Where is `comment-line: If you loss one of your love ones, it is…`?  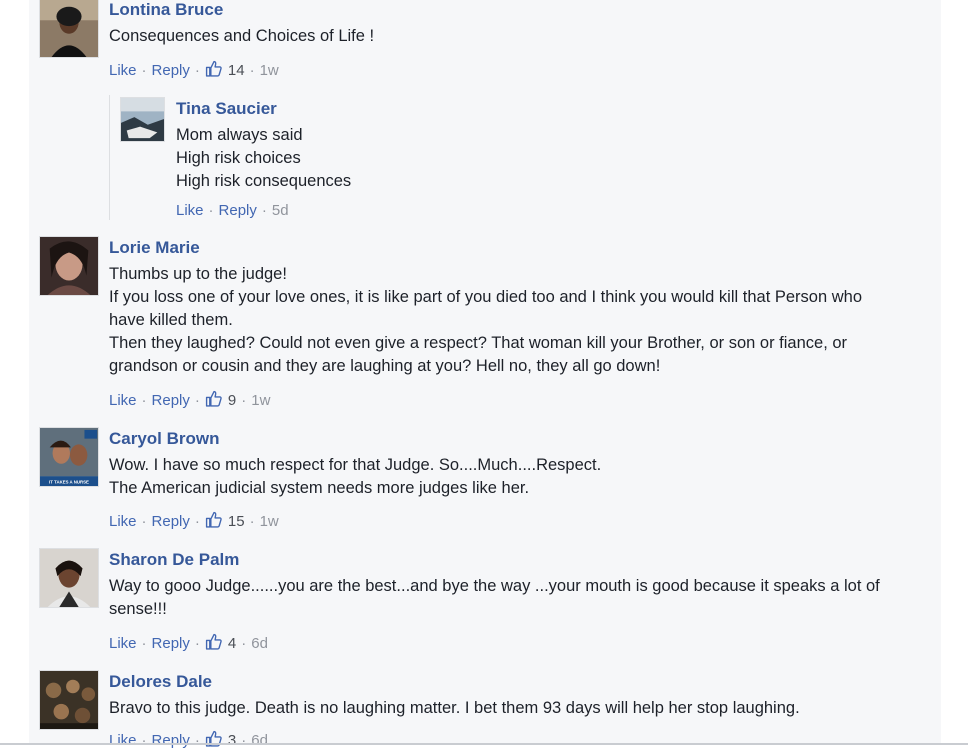
comment-line: If you loss one of your love ones, it is… is located at coordinates (486, 297).